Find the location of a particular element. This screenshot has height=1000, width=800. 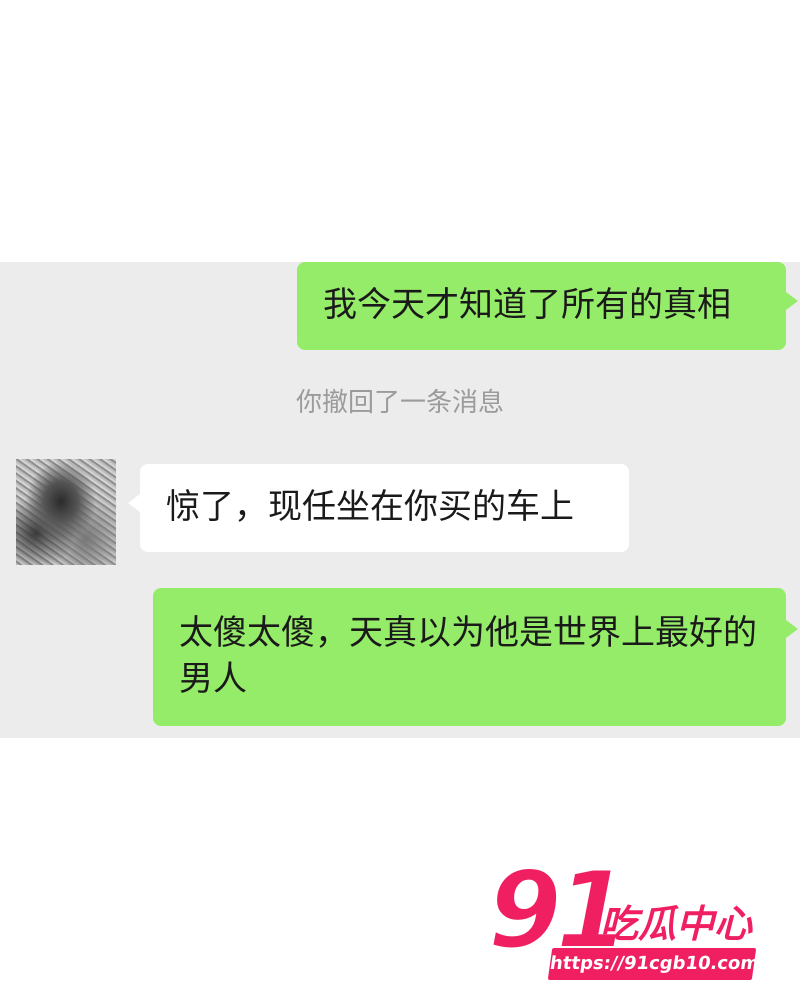

watermark-brand-text: 吃瓜中心 is located at coordinates (676, 924).